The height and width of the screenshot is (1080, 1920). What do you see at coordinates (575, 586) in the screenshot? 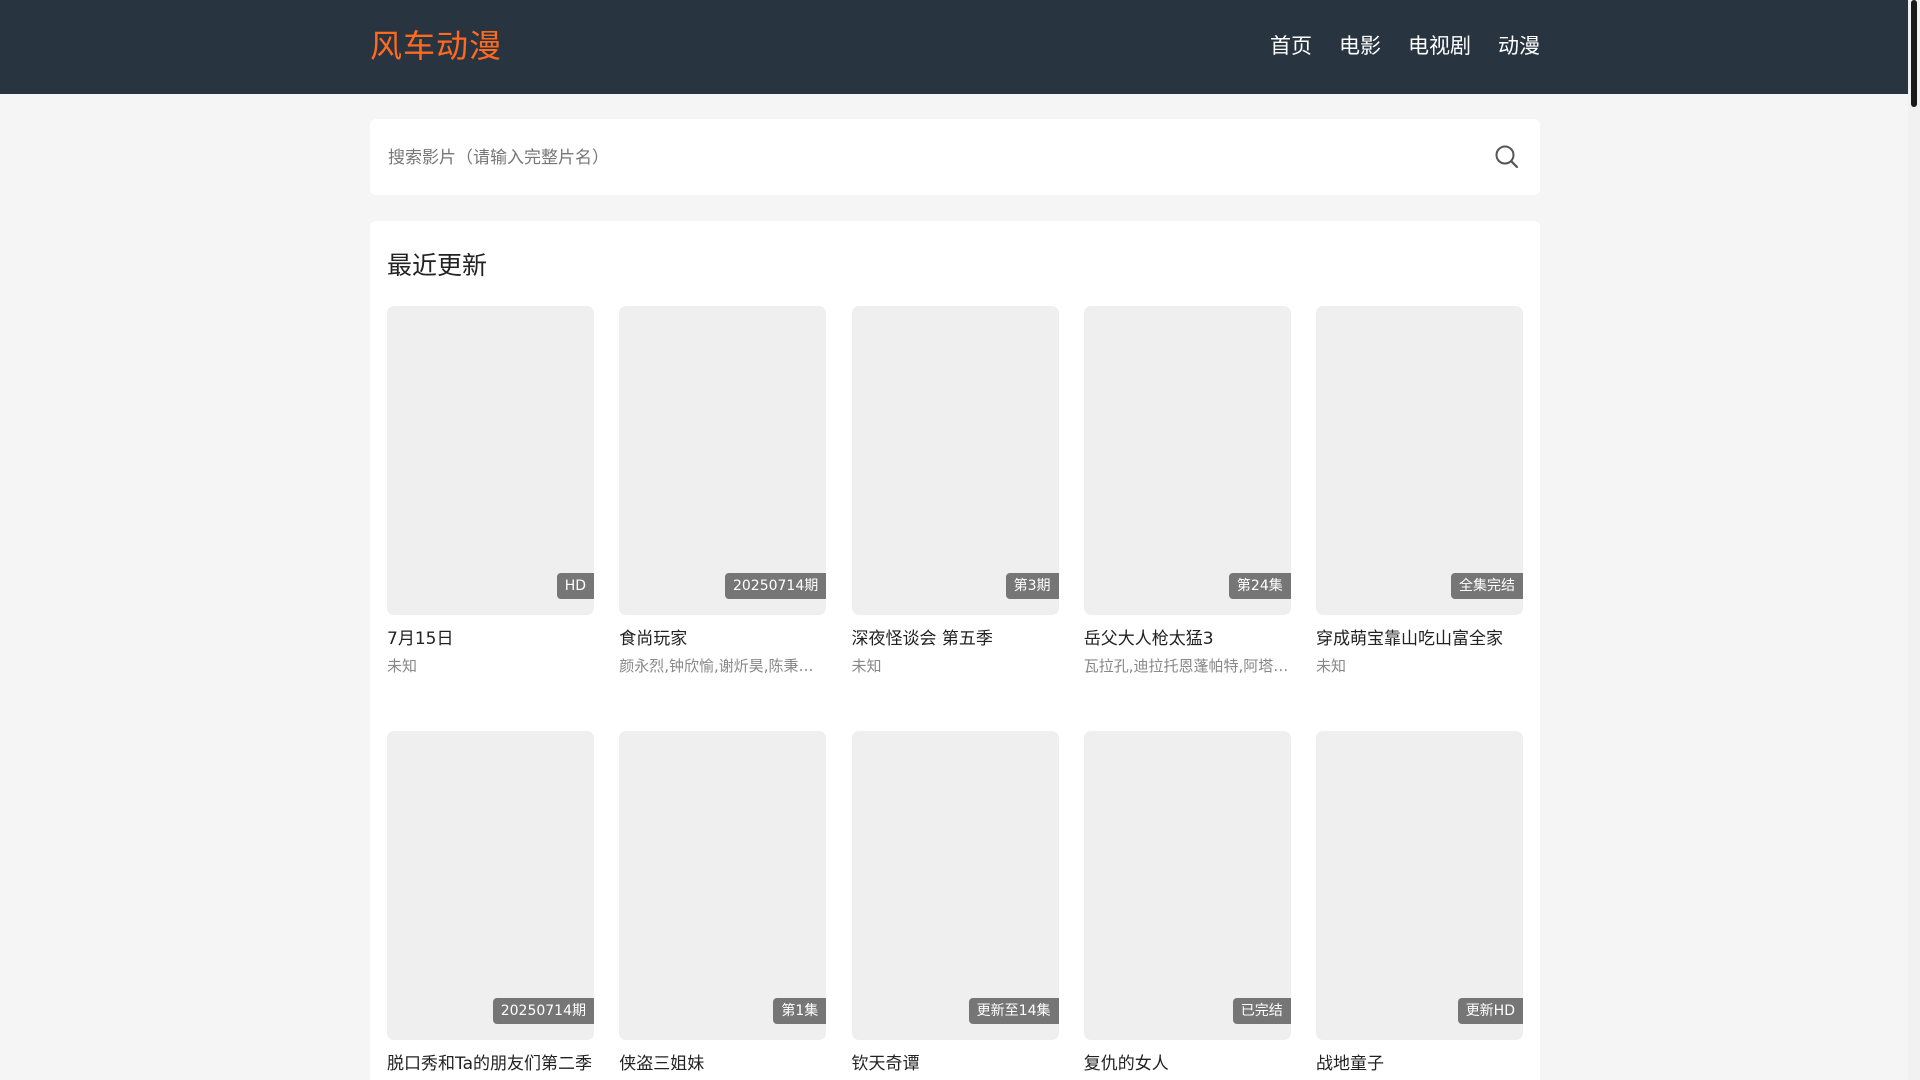
I see `episode-badge: HD` at bounding box center [575, 586].